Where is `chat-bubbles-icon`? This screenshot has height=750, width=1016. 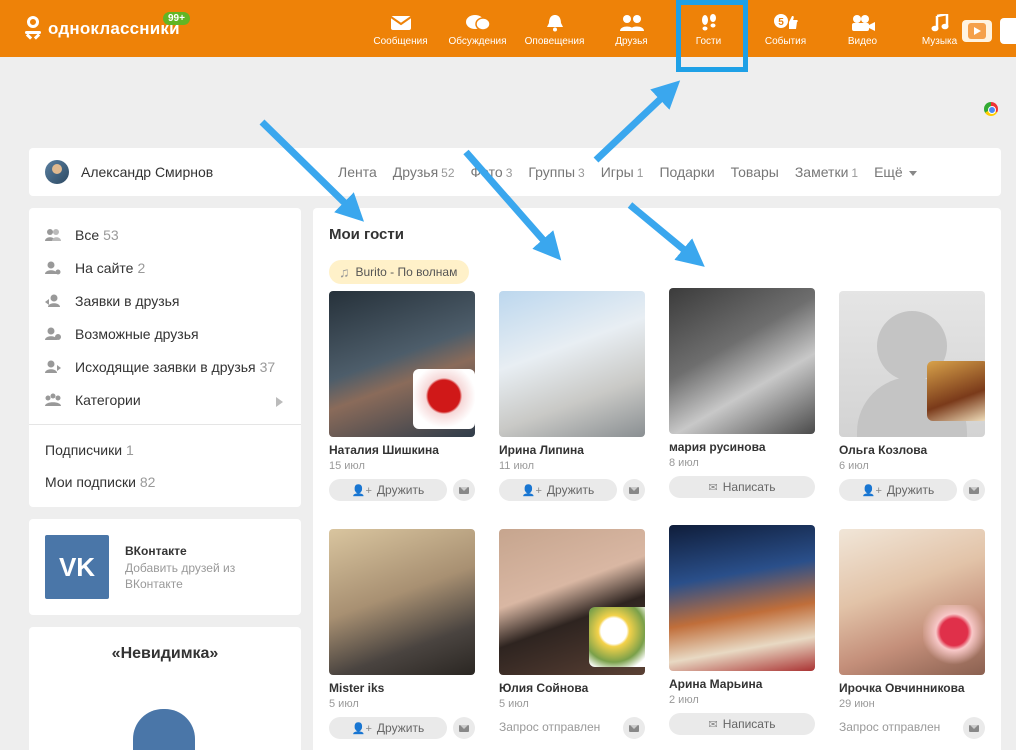 chat-bubbles-icon is located at coordinates (478, 23).